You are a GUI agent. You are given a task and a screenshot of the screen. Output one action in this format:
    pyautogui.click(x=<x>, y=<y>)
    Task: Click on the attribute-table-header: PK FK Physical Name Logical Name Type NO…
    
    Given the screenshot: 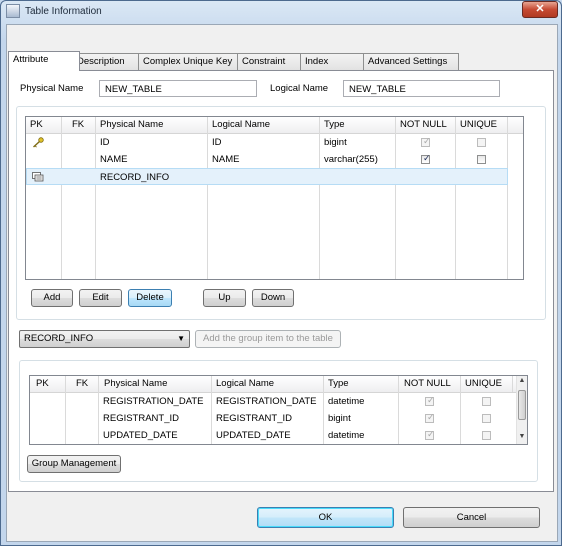 What is the action you would take?
    pyautogui.click(x=274, y=125)
    